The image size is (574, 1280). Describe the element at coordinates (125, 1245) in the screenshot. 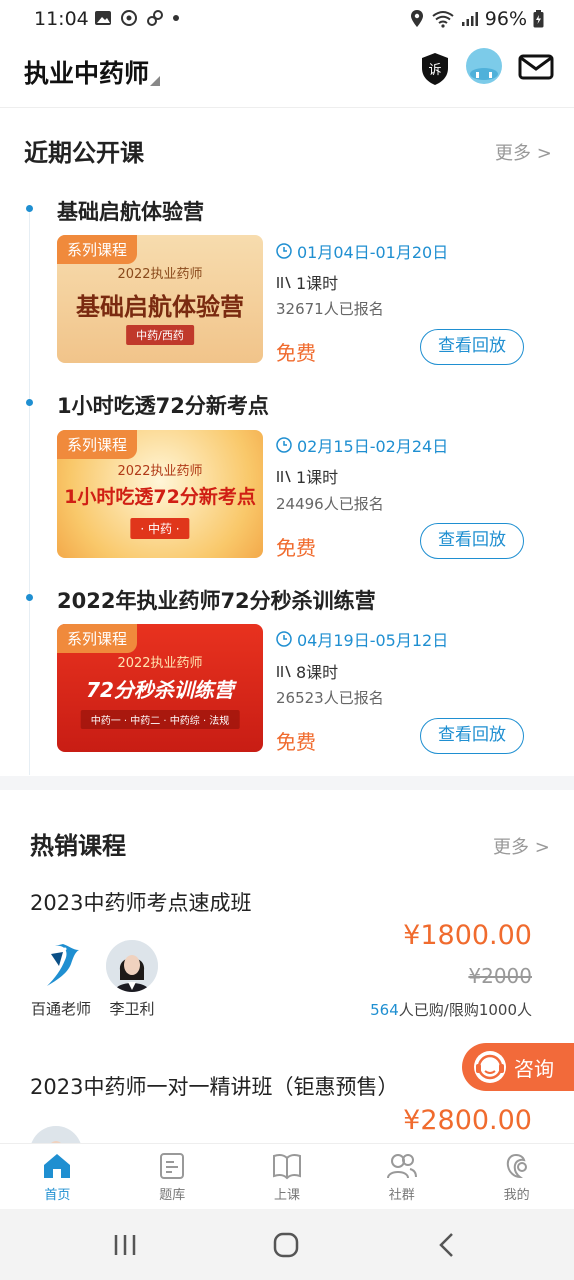

I see `recent-apps-icon` at that location.